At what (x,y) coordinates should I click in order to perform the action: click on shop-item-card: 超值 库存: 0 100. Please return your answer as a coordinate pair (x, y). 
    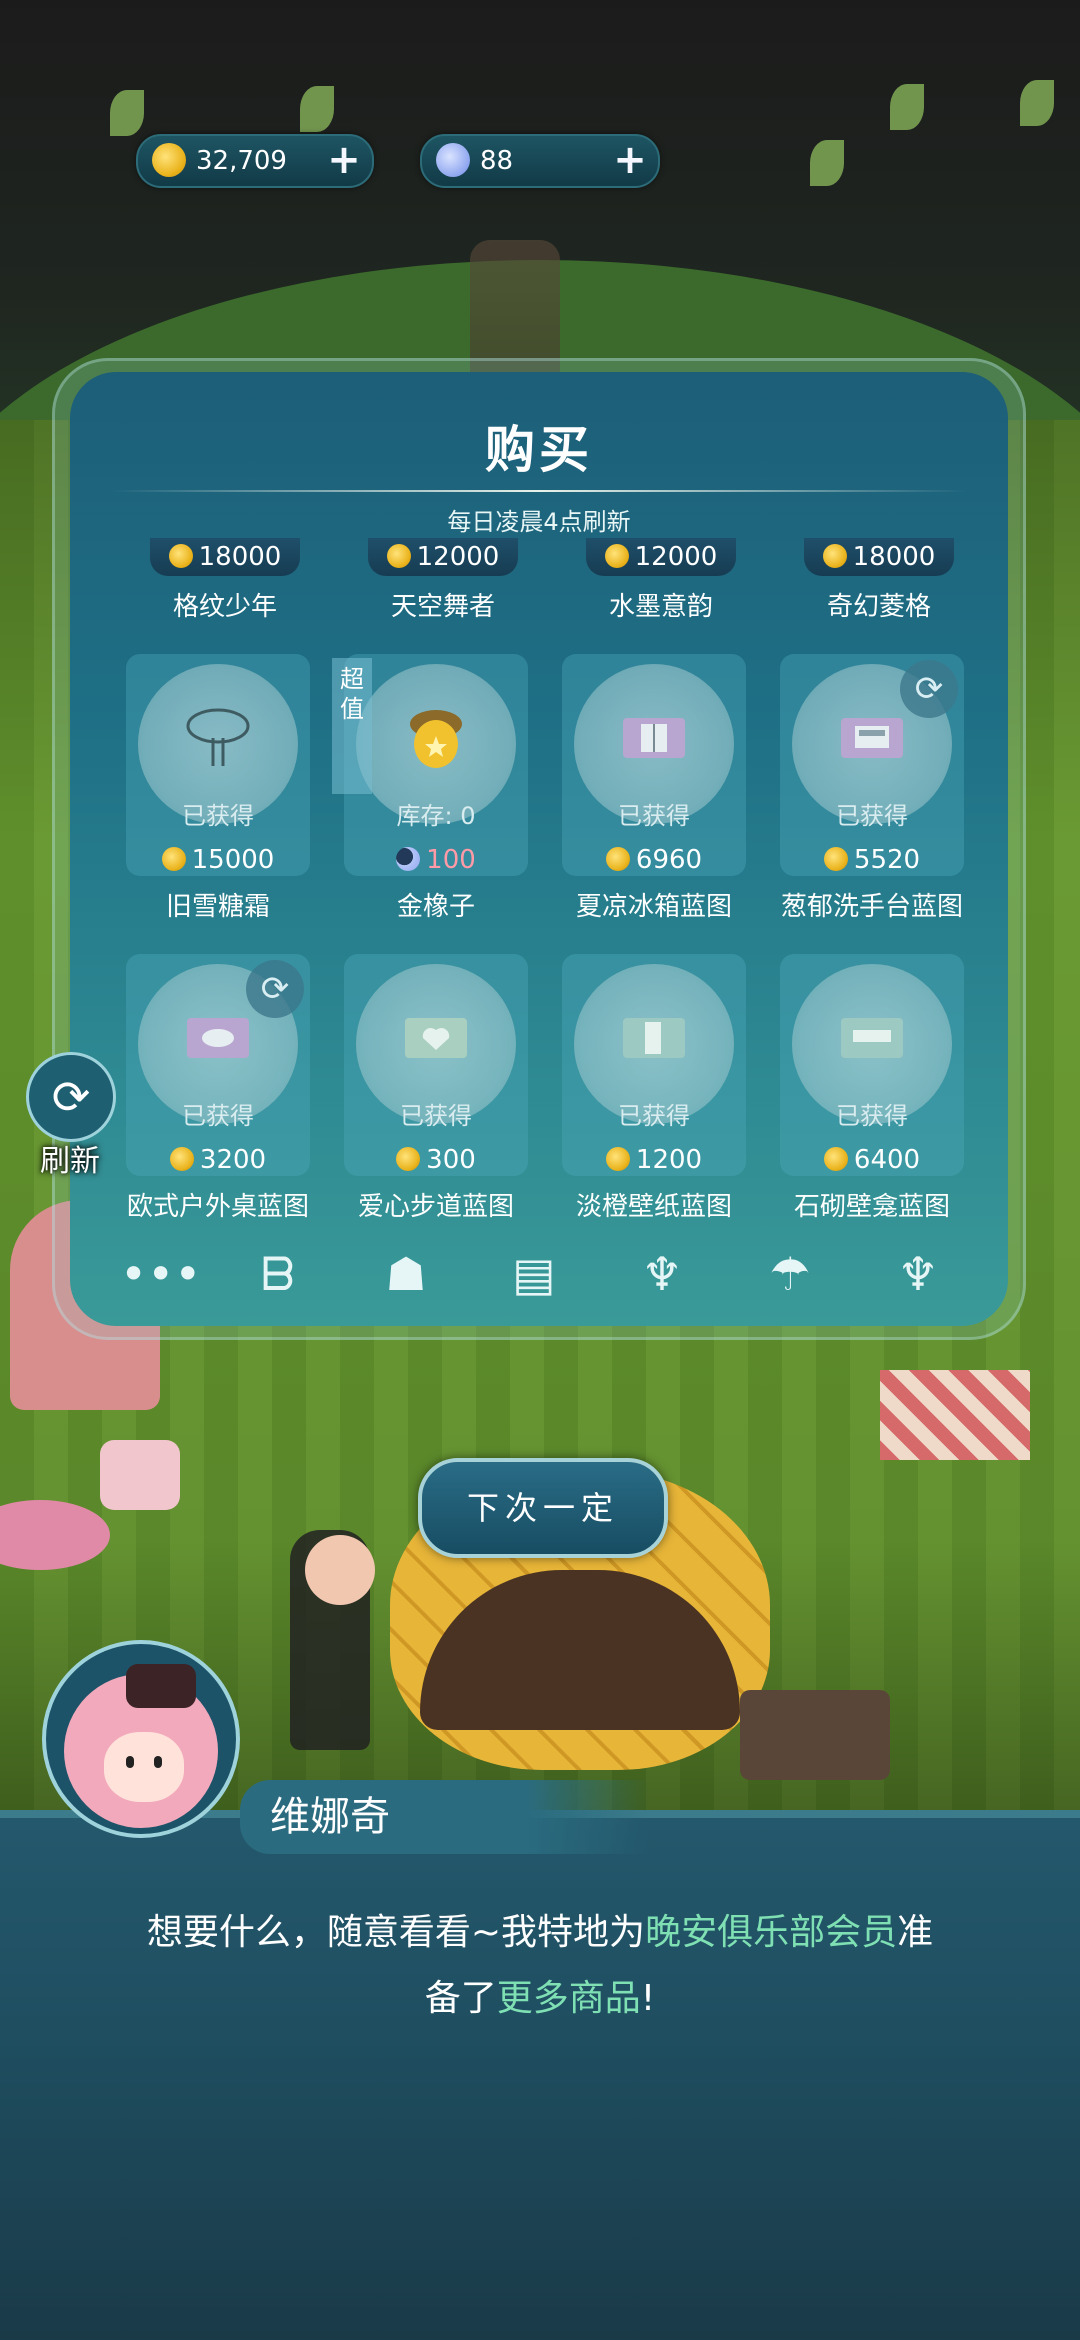
    Looking at the image, I should click on (430, 765).